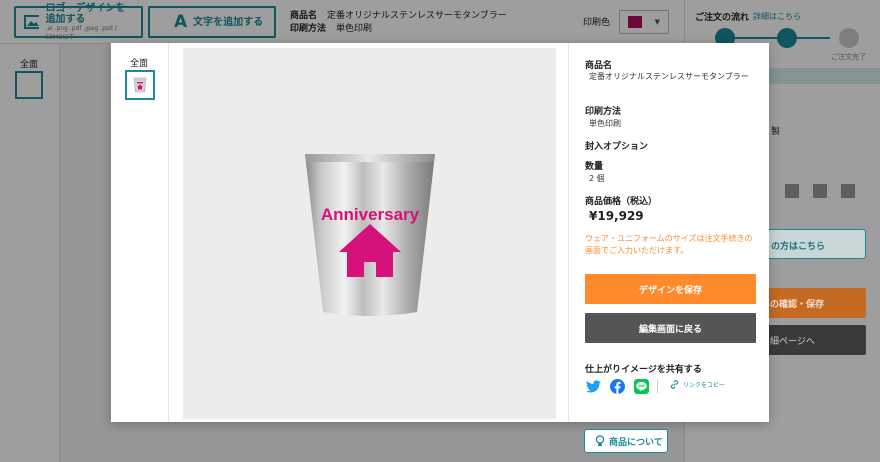 This screenshot has height=462, width=880. Describe the element at coordinates (669, 244) in the screenshot. I see `size-note: ウェア・ユニフォームのサイズは注文手続きの画面でご入力いただけます。` at that location.